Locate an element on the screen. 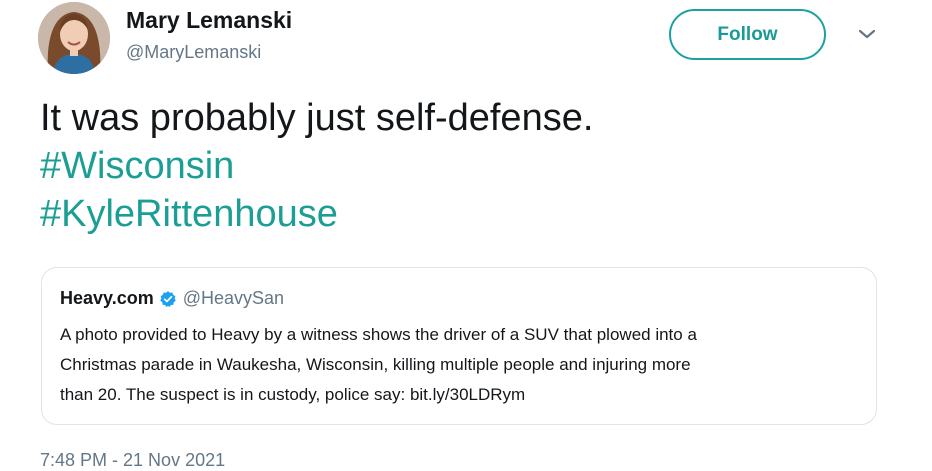 The height and width of the screenshot is (471, 932). chevron-down-icon is located at coordinates (867, 34).